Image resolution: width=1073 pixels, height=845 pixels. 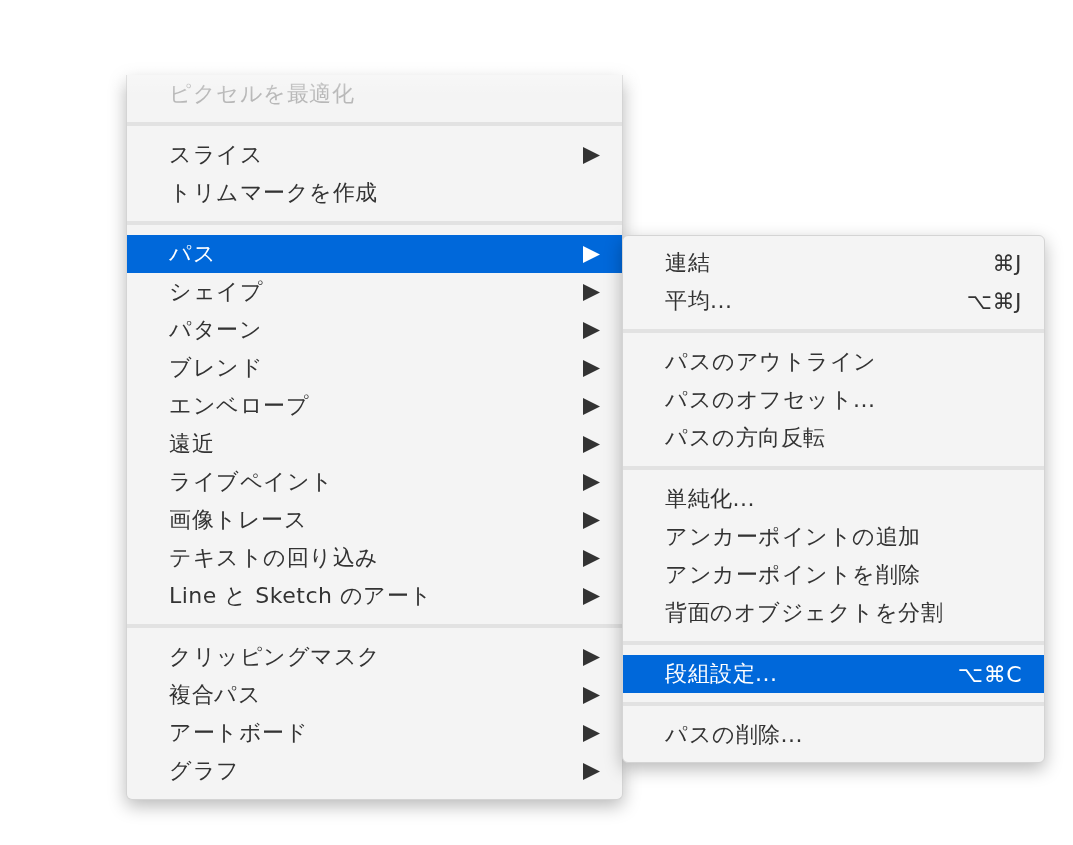 What do you see at coordinates (833, 438) in the screenshot?
I see `submenu-item: パスの方向反転` at bounding box center [833, 438].